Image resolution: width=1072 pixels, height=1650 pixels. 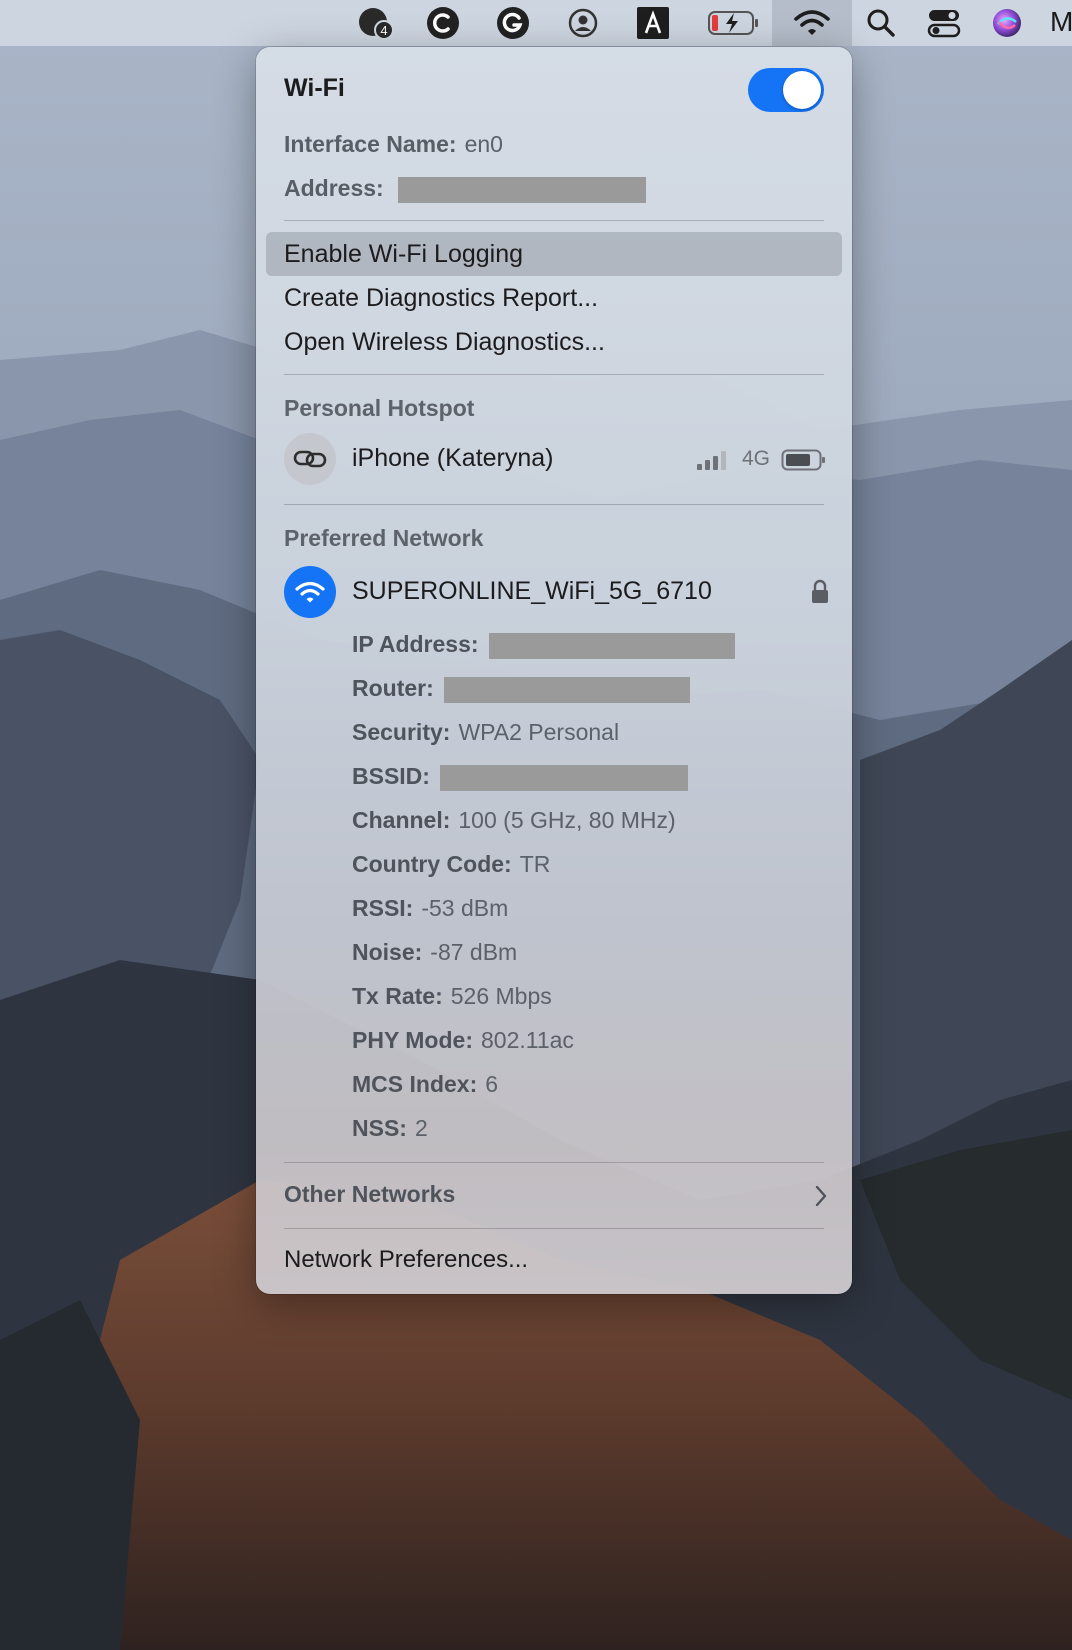 I want to click on interface-name-row: Interface Name: en0, so click(x=393, y=144).